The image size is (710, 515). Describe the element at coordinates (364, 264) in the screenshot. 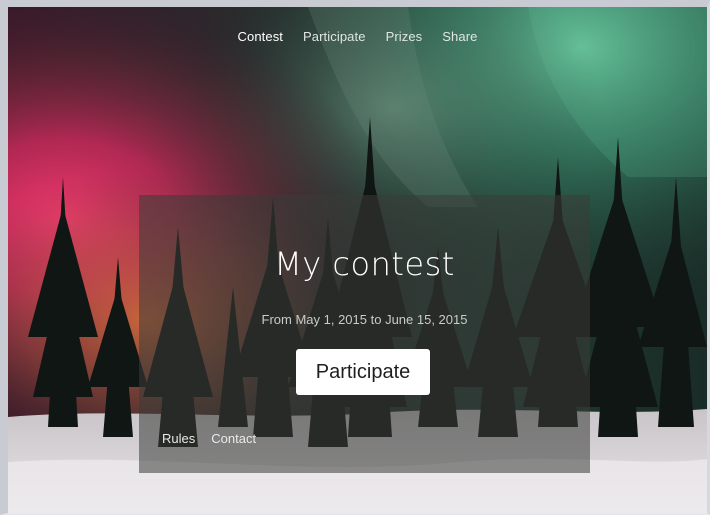

I see `contest-title: My contest` at that location.